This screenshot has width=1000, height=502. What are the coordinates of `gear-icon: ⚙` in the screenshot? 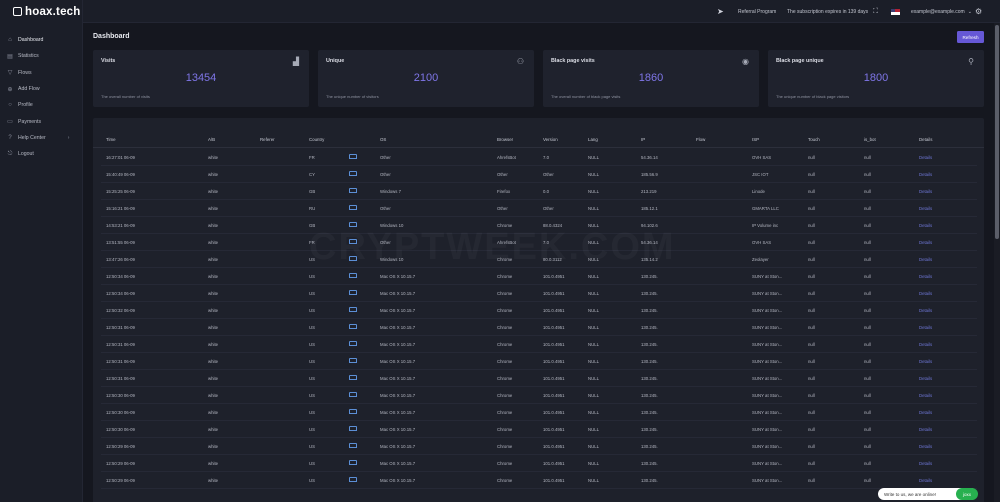 It's located at (978, 11).